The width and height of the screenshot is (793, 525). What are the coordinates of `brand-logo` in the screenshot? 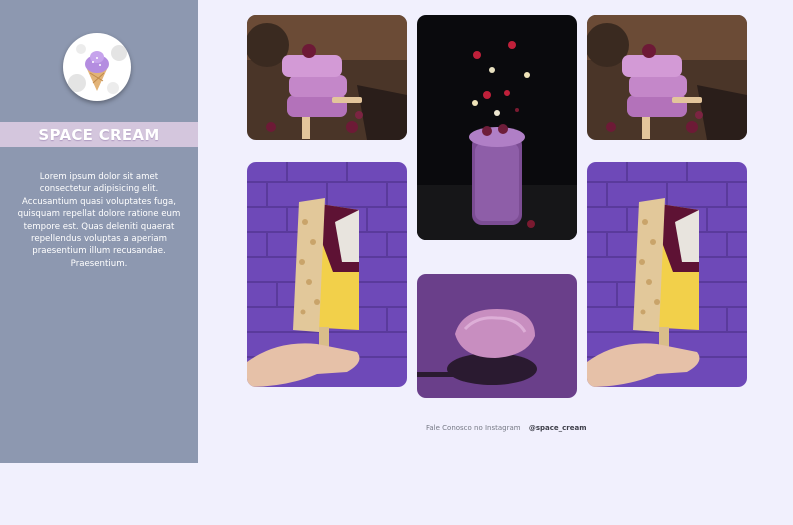 It's located at (97, 67).